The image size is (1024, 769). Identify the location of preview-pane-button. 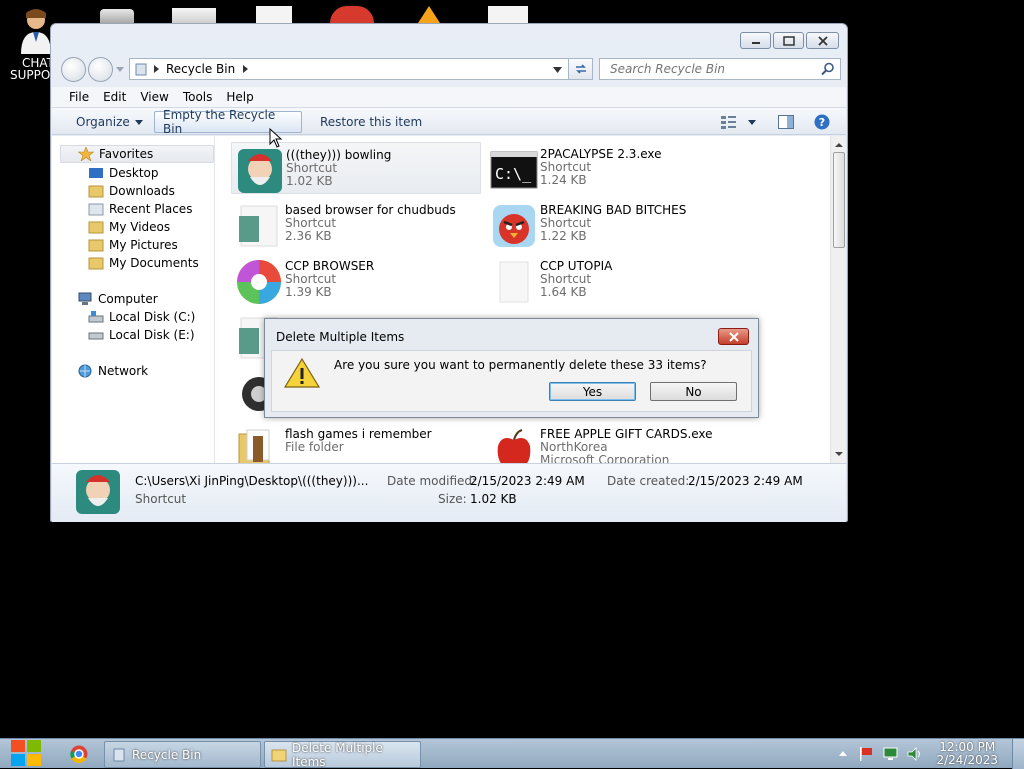
(786, 122).